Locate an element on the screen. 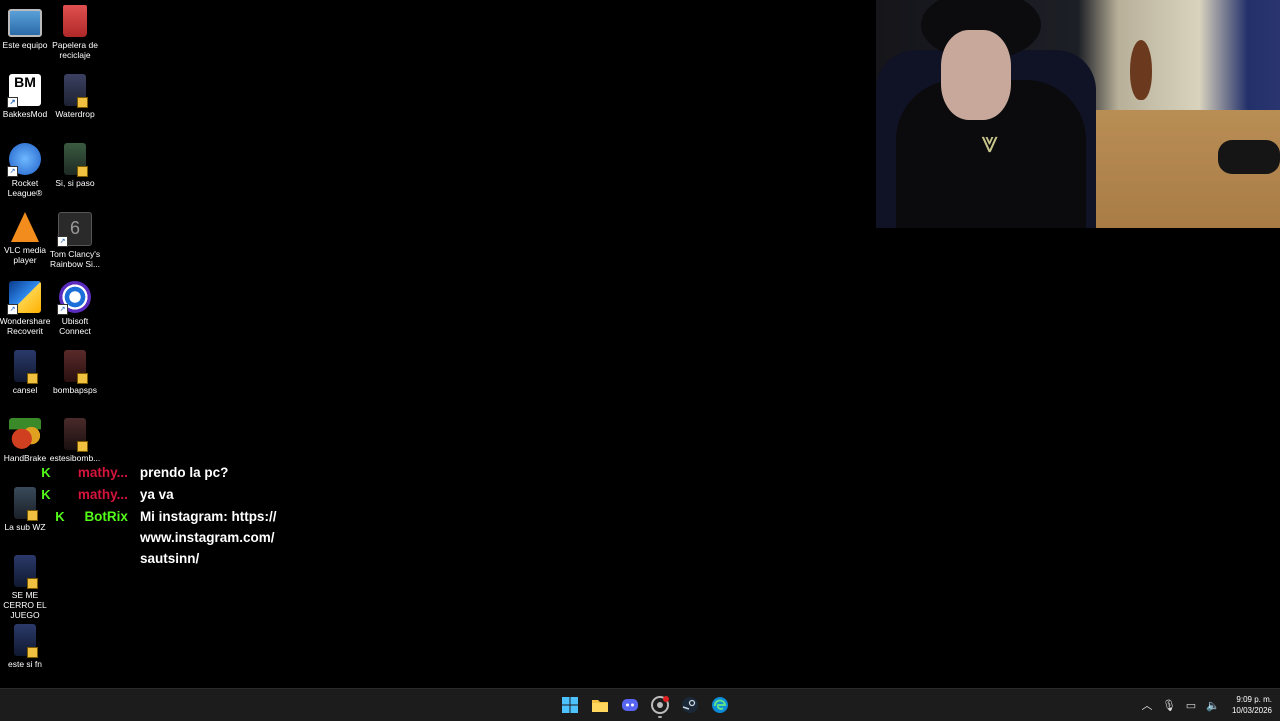  bakkesmod-icon: BM ↗ is located at coordinates (24, 91).